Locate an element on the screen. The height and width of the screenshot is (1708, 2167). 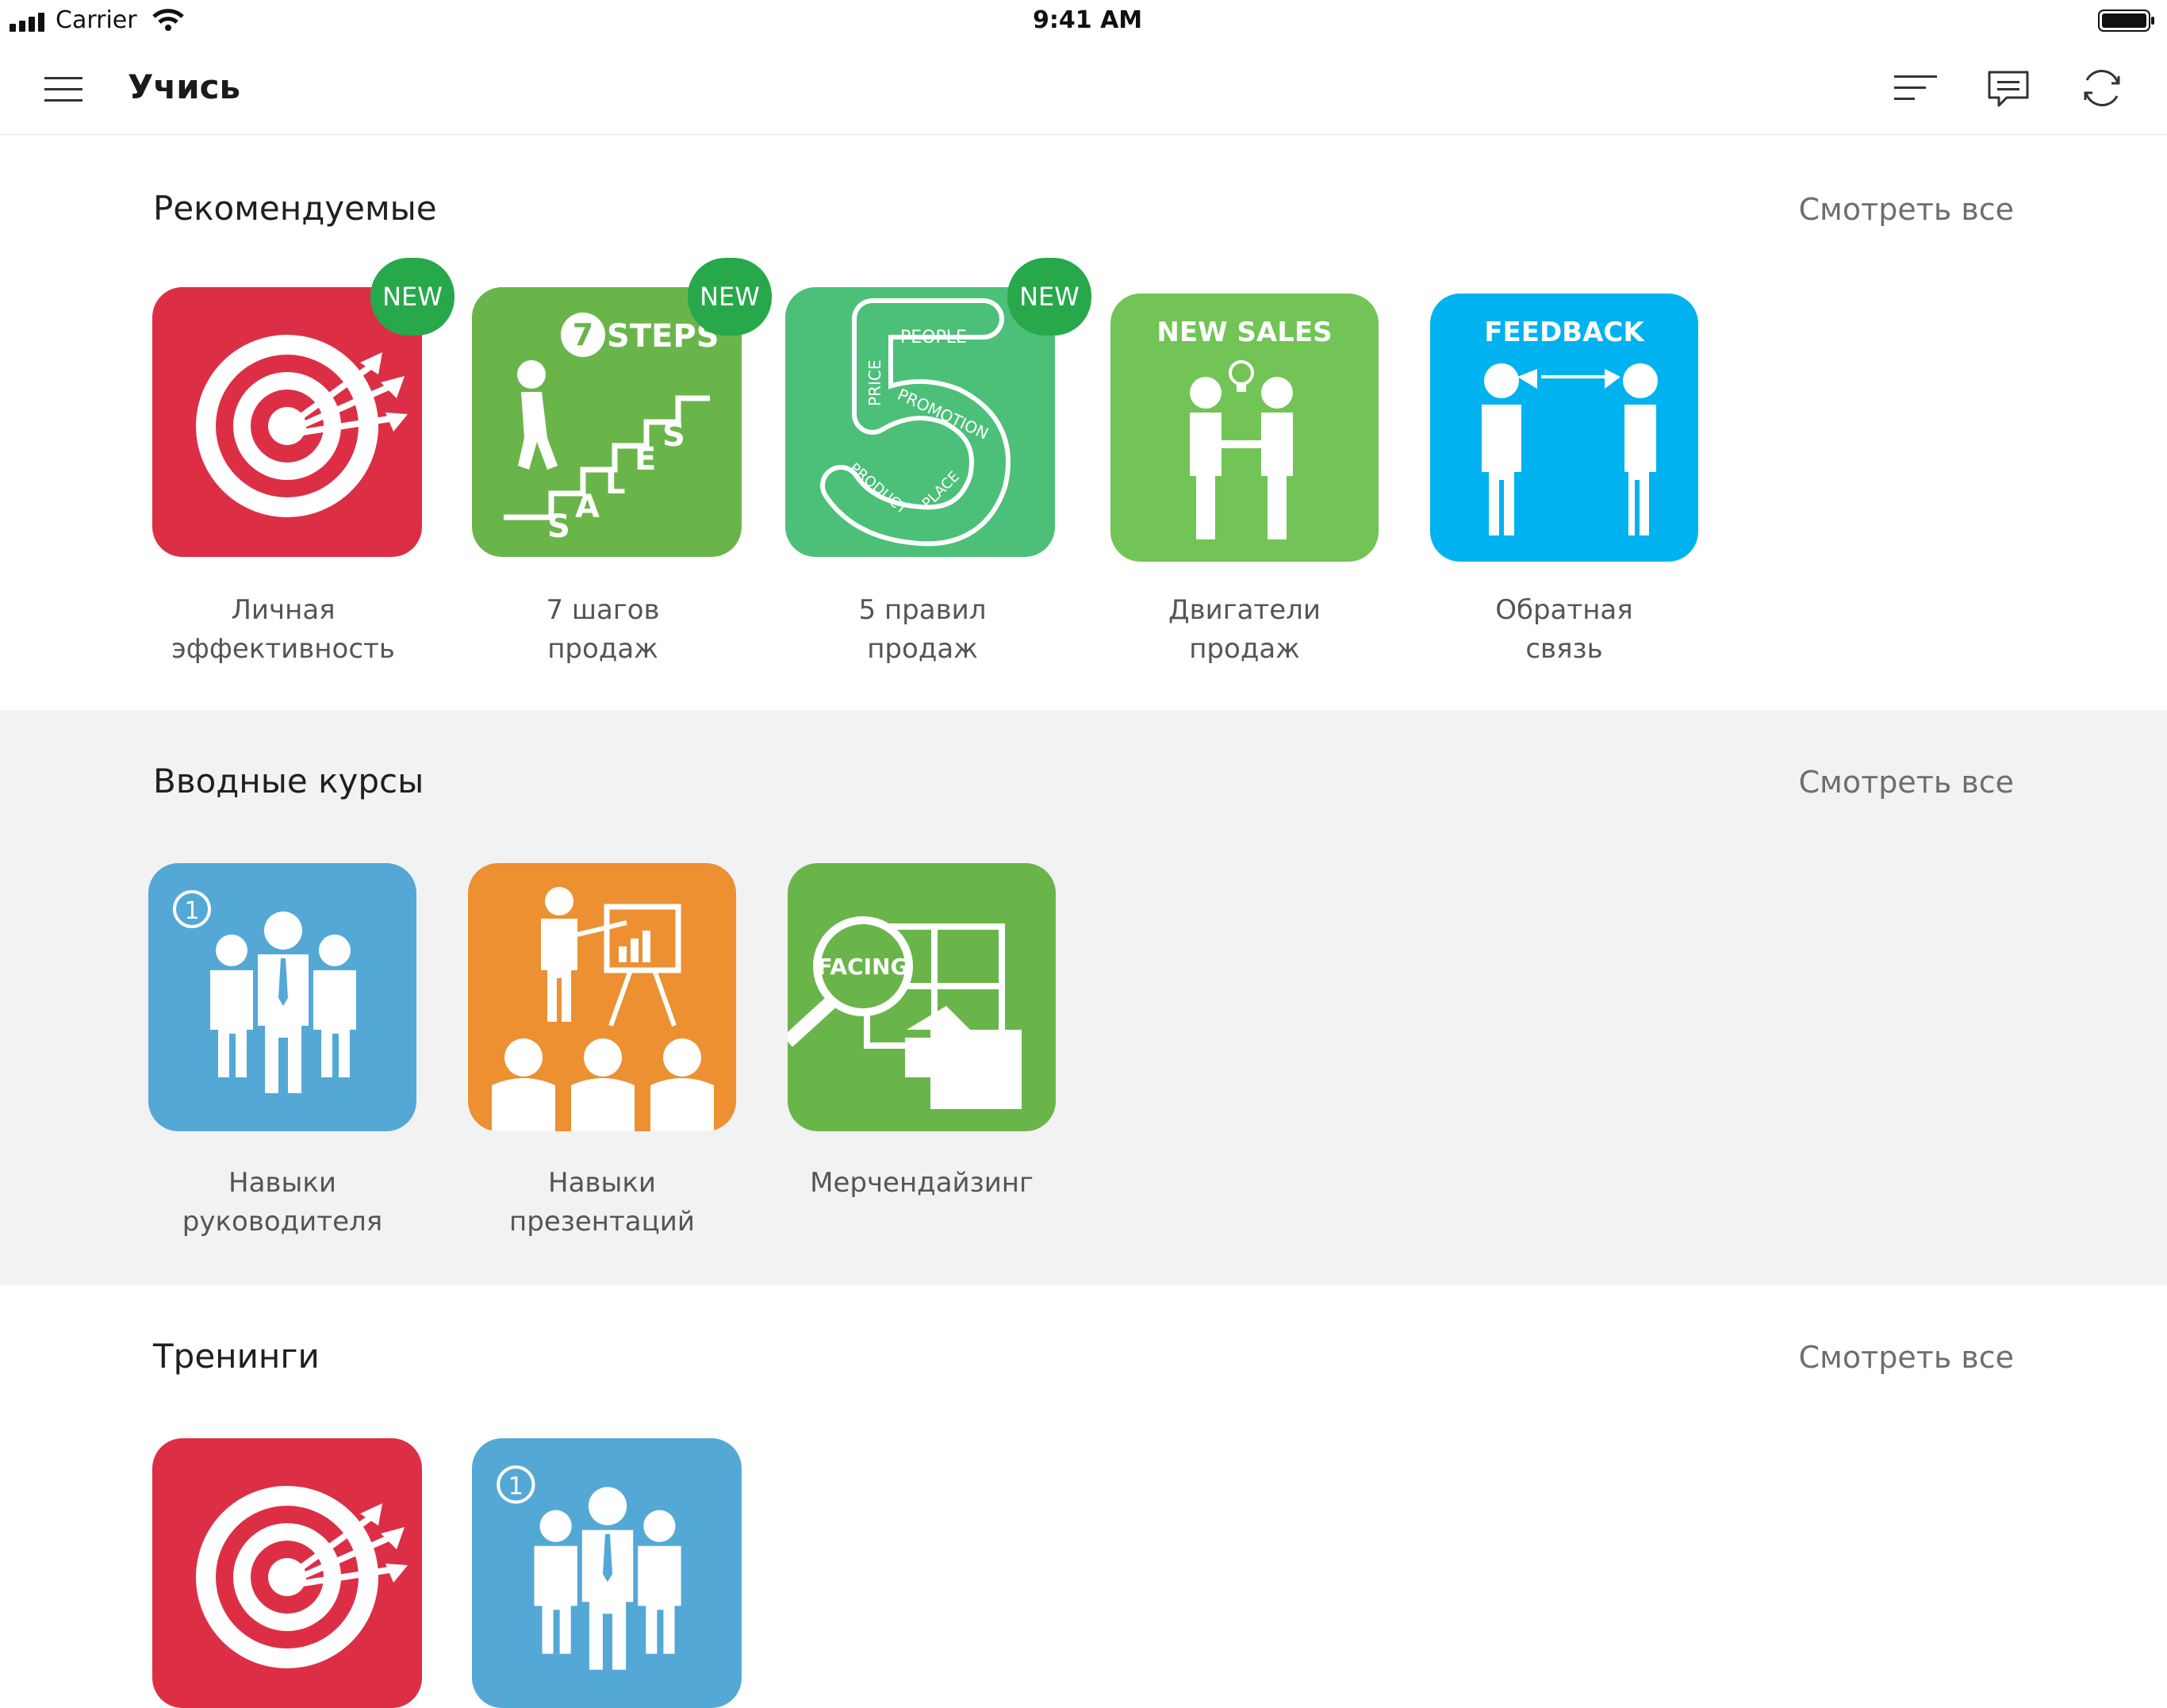
course-tile-5-rules: PEOPLE PRICE PROMOTION PRODUCT PLACE is located at coordinates (920, 422).